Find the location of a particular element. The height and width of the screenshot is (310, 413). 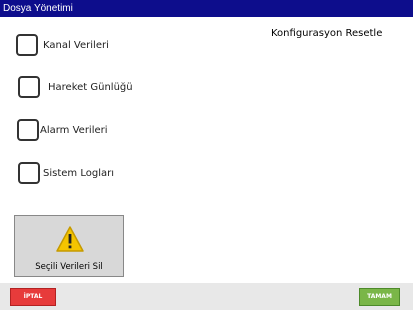

option-label: Sistem Logları is located at coordinates (78, 173).